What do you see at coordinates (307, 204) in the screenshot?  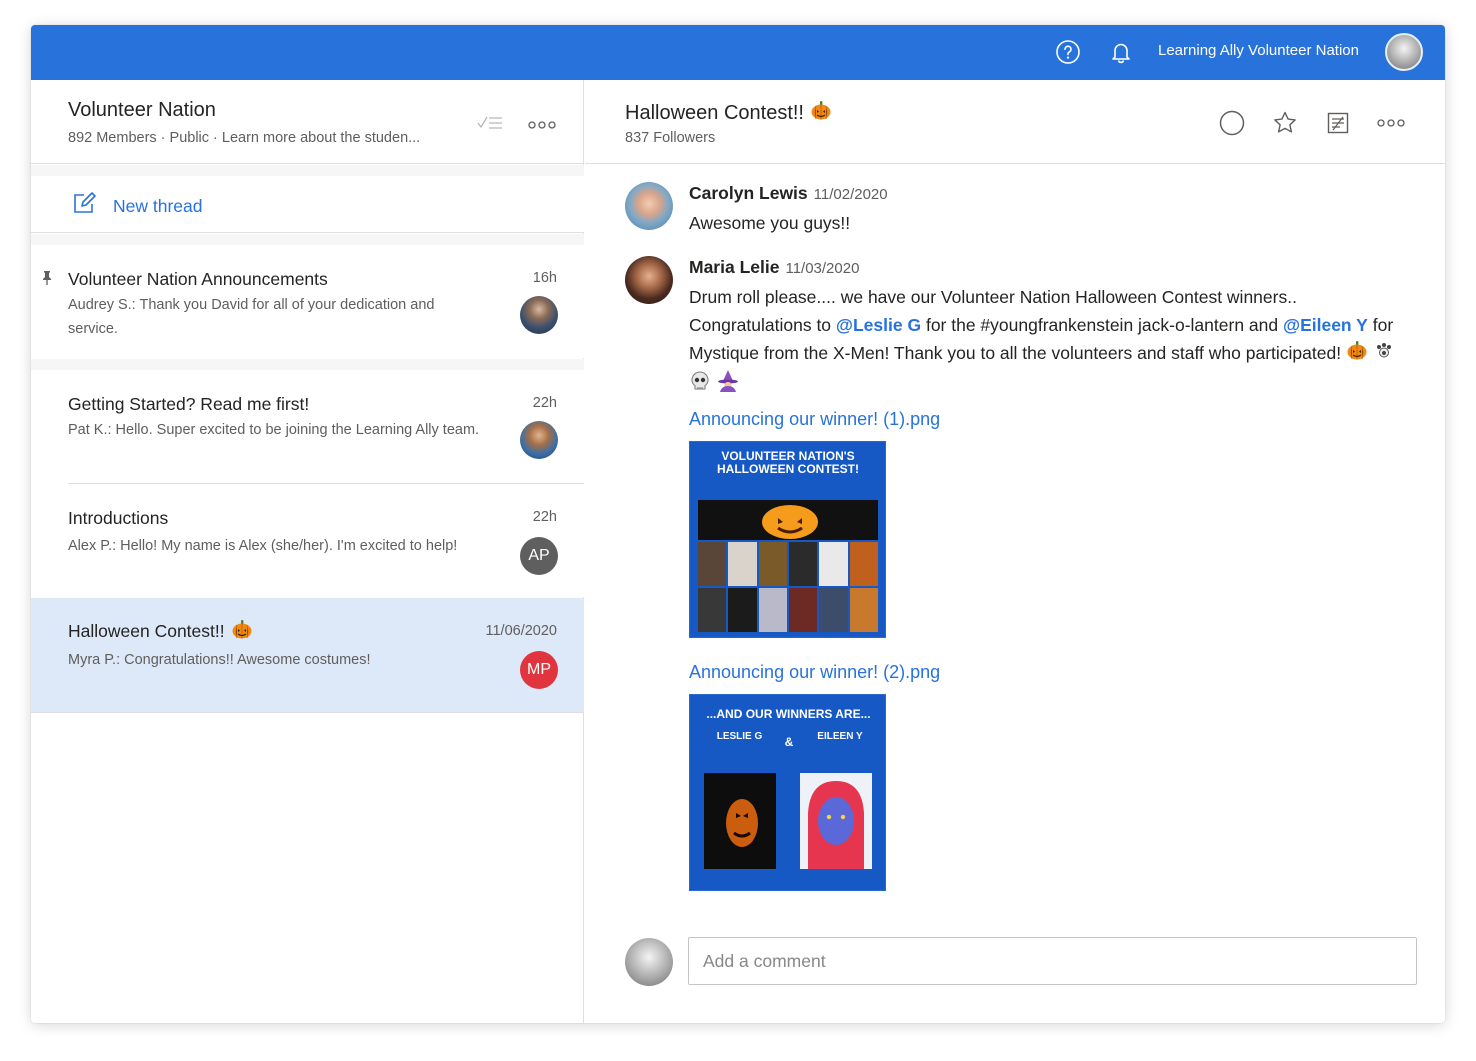 I see `new-thread-button: New thread` at bounding box center [307, 204].